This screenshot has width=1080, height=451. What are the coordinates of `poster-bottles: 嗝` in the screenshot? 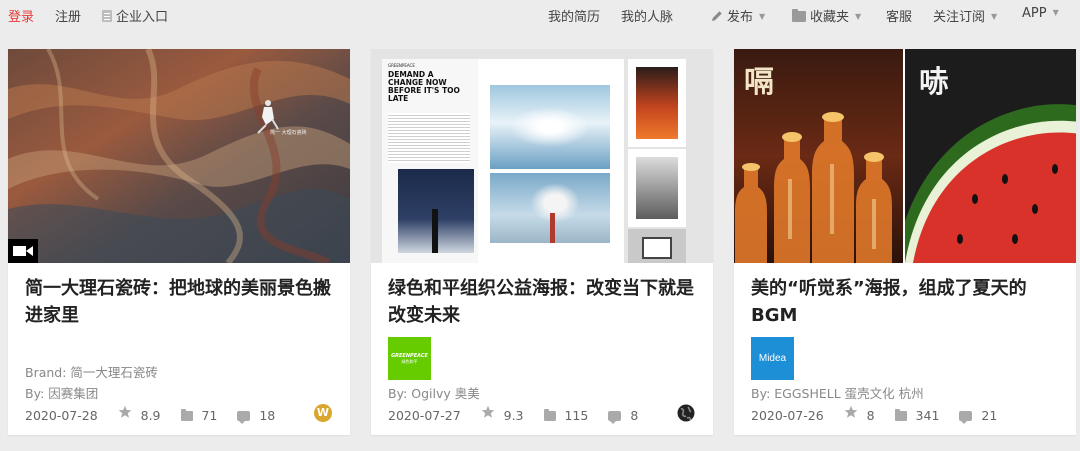 It's located at (818, 156).